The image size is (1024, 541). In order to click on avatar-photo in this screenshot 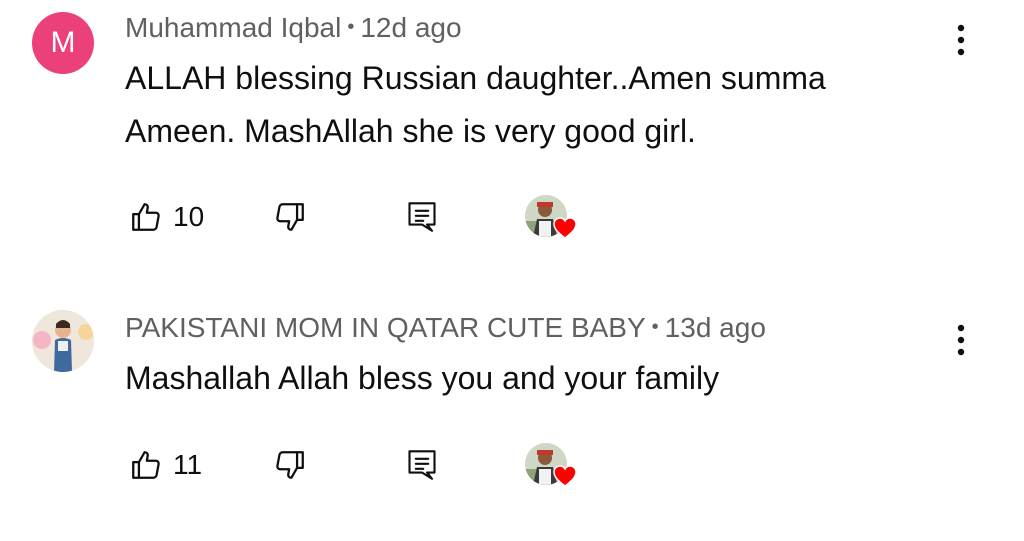, I will do `click(63, 341)`.